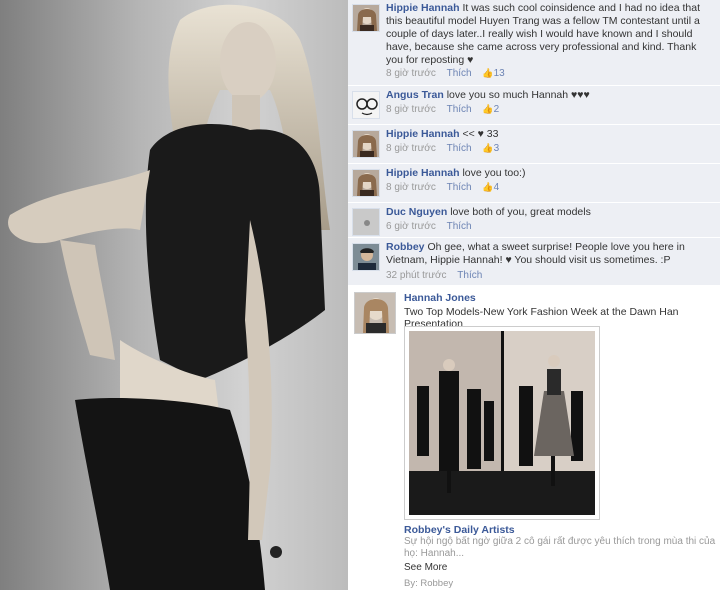  What do you see at coordinates (459, 530) in the screenshot?
I see `link-title: Robbey's Daily Artists` at bounding box center [459, 530].